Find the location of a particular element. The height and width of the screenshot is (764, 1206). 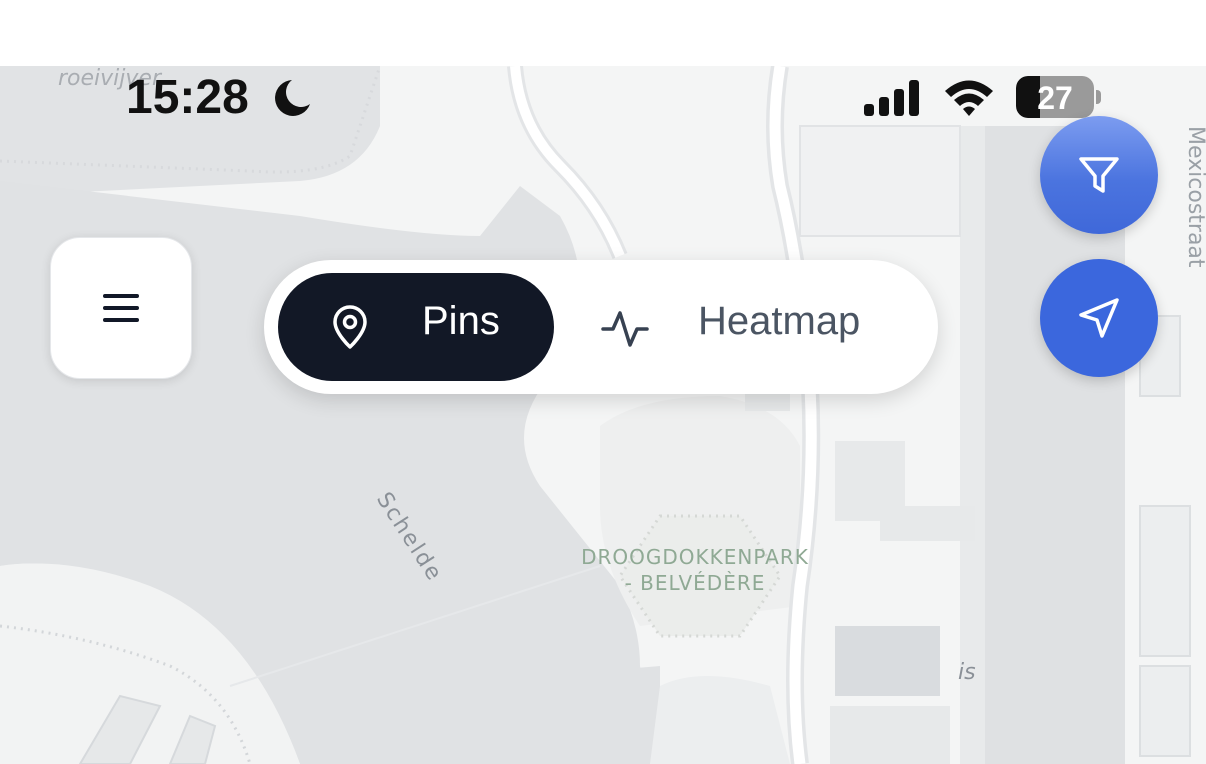

locate-me-button is located at coordinates (1099, 318).